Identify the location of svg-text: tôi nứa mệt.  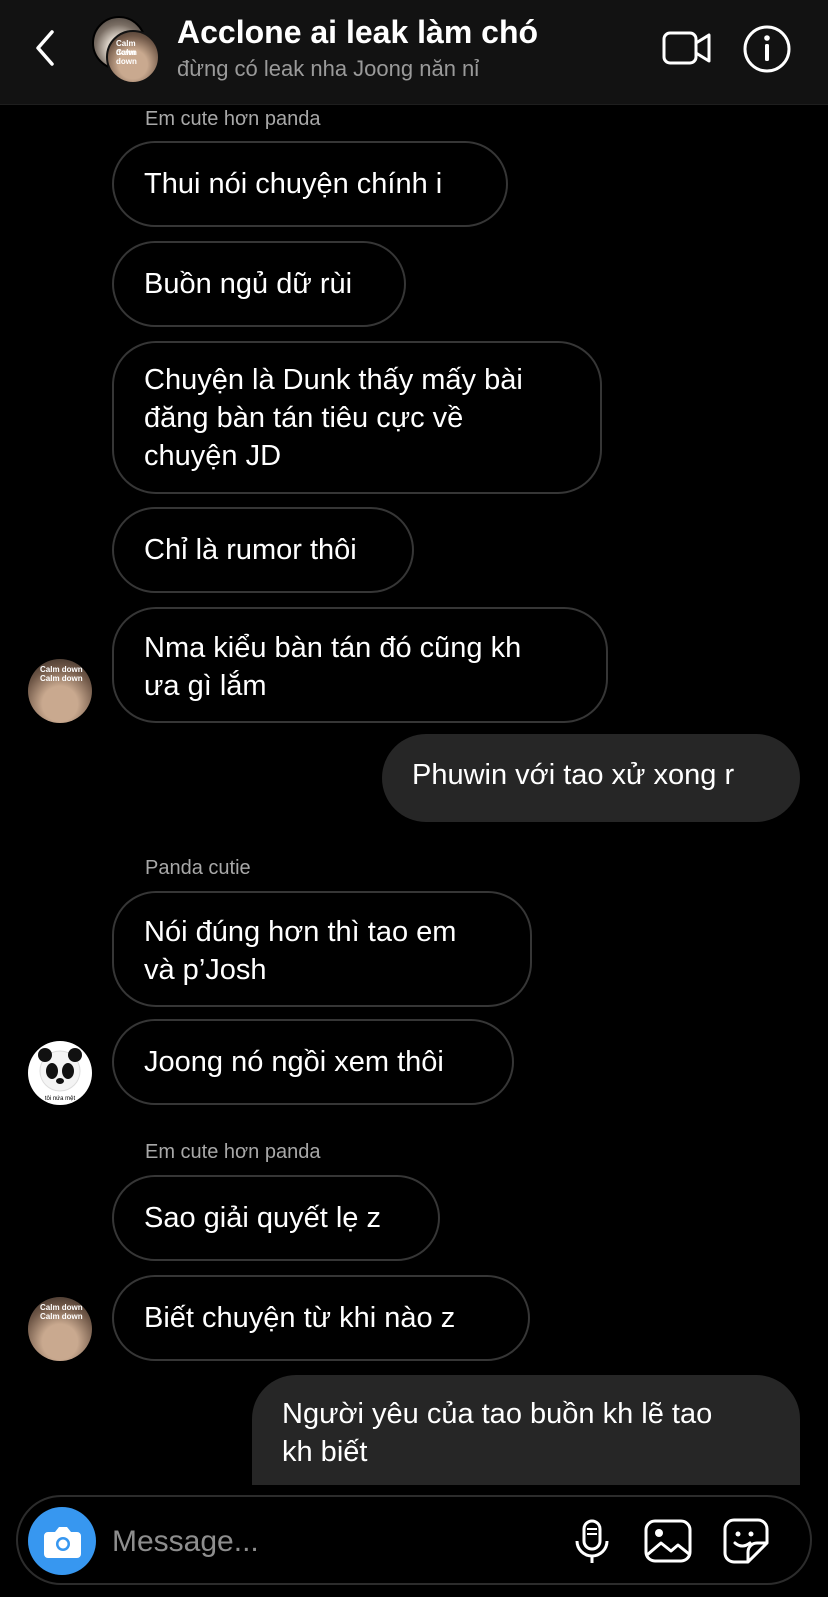
(60, 1099).